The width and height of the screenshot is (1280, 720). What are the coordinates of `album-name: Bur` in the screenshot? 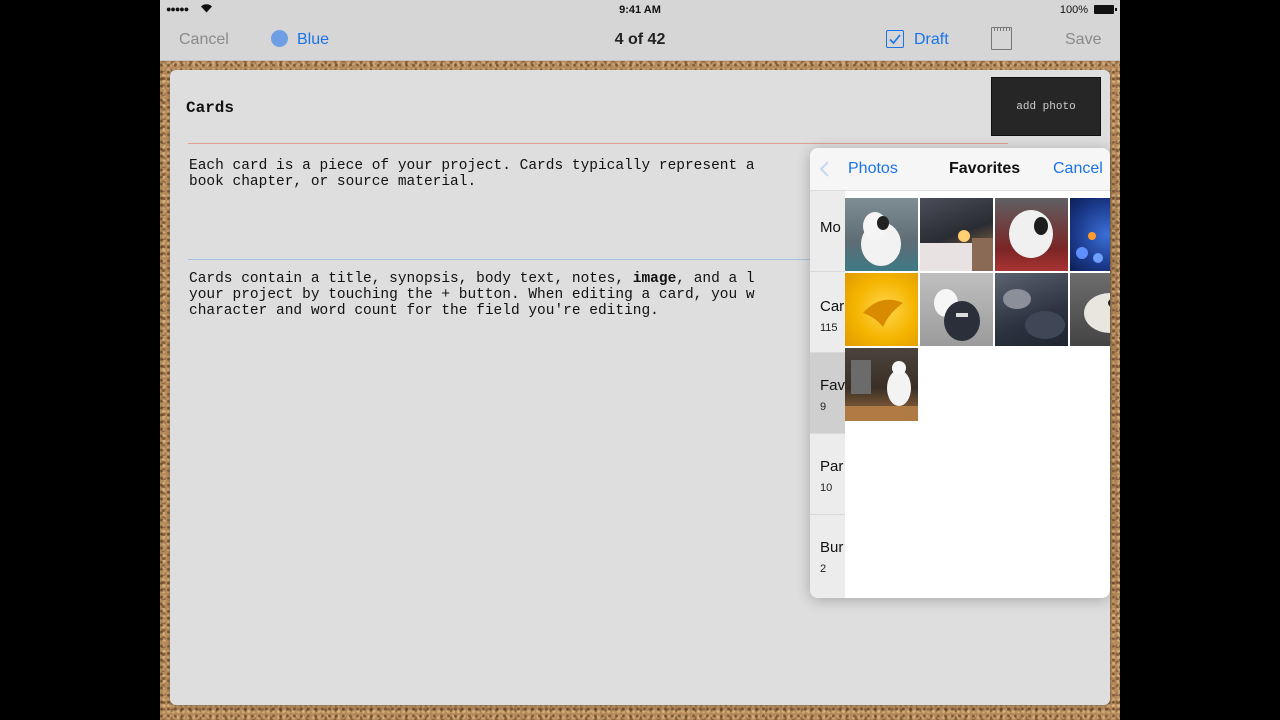 It's located at (832, 547).